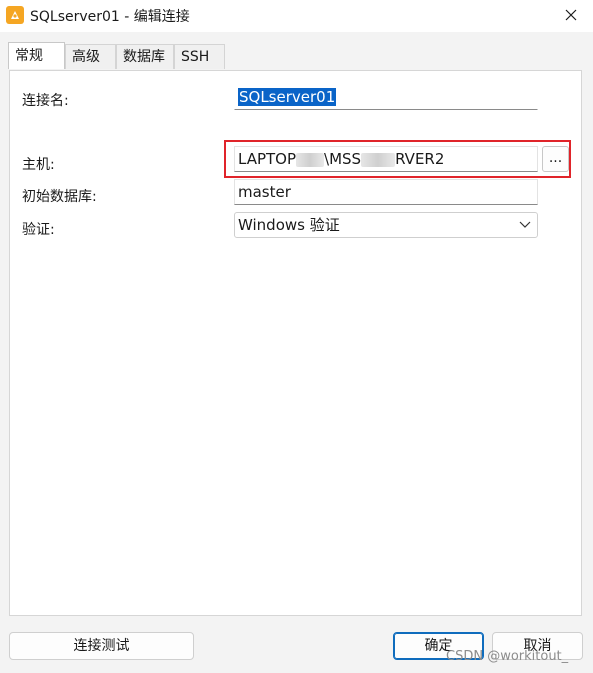 This screenshot has height=673, width=593. I want to click on initial-database-label: 初始数据库:, so click(59, 197).